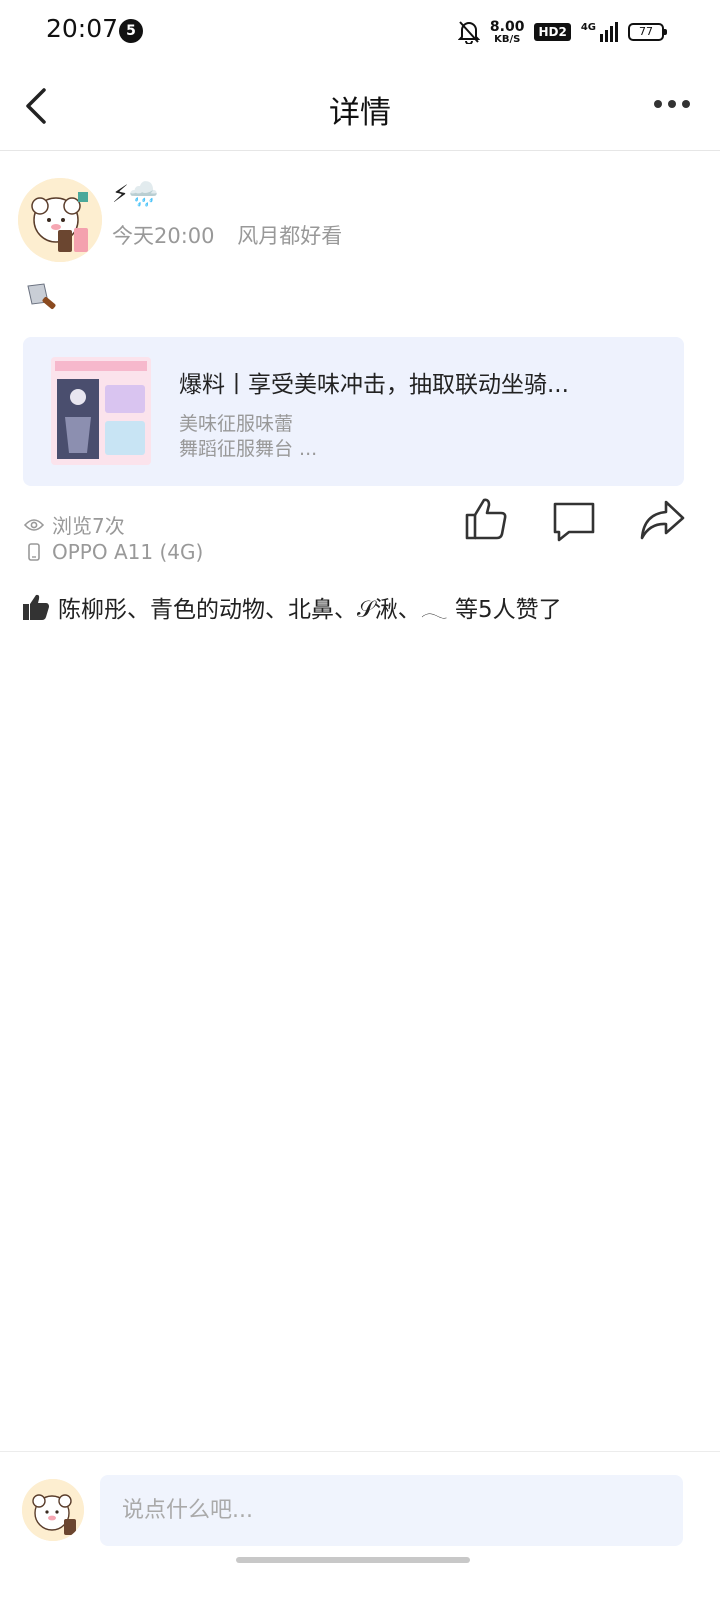  I want to click on link-thumbnail, so click(101, 411).